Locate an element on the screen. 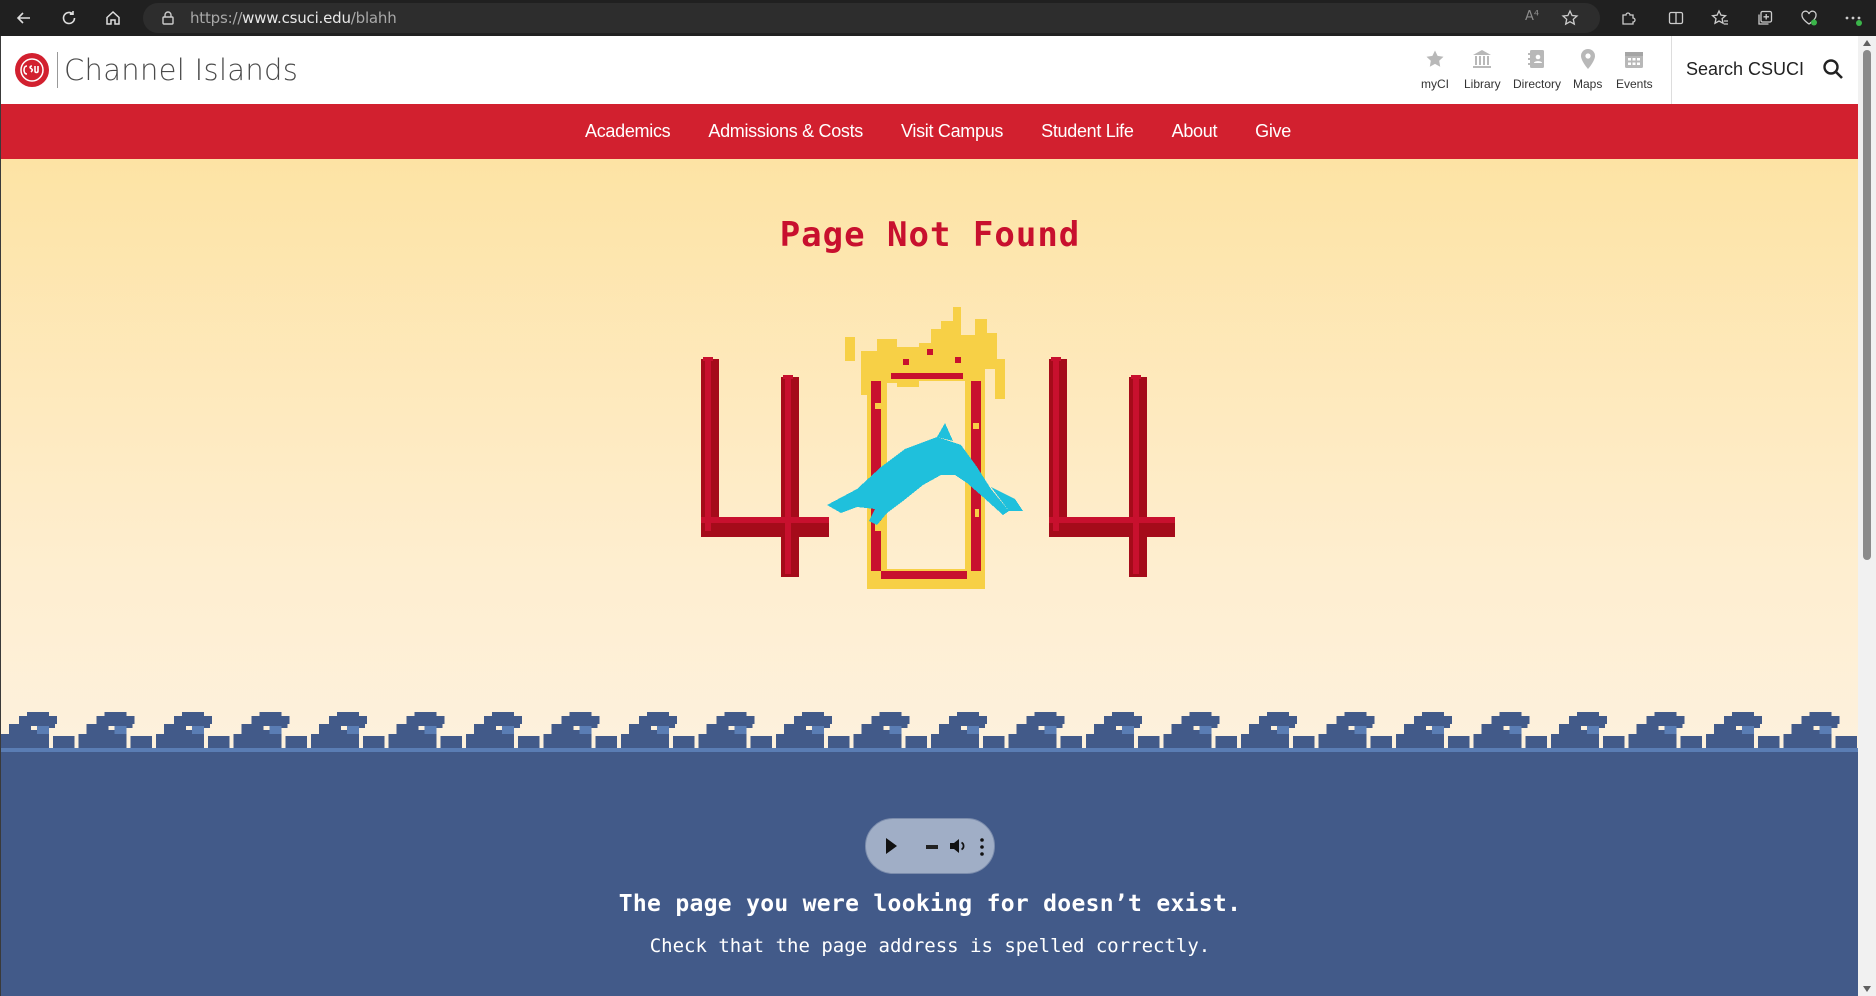 The image size is (1876, 996). browser-toolbar: https://www.csuci.edu/blahh A⁴ is located at coordinates (938, 18).